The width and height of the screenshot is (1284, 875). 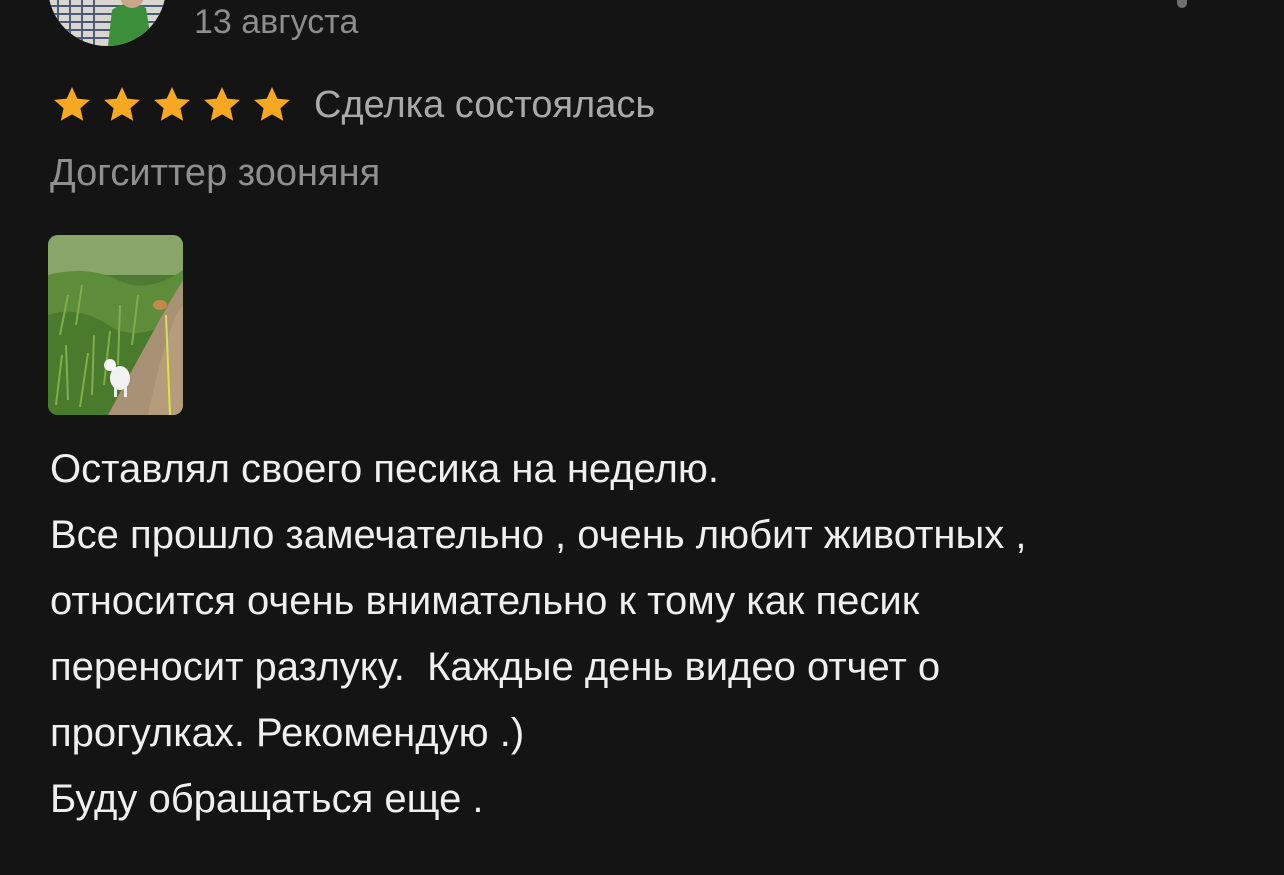 What do you see at coordinates (115, 325) in the screenshot?
I see `review-photo` at bounding box center [115, 325].